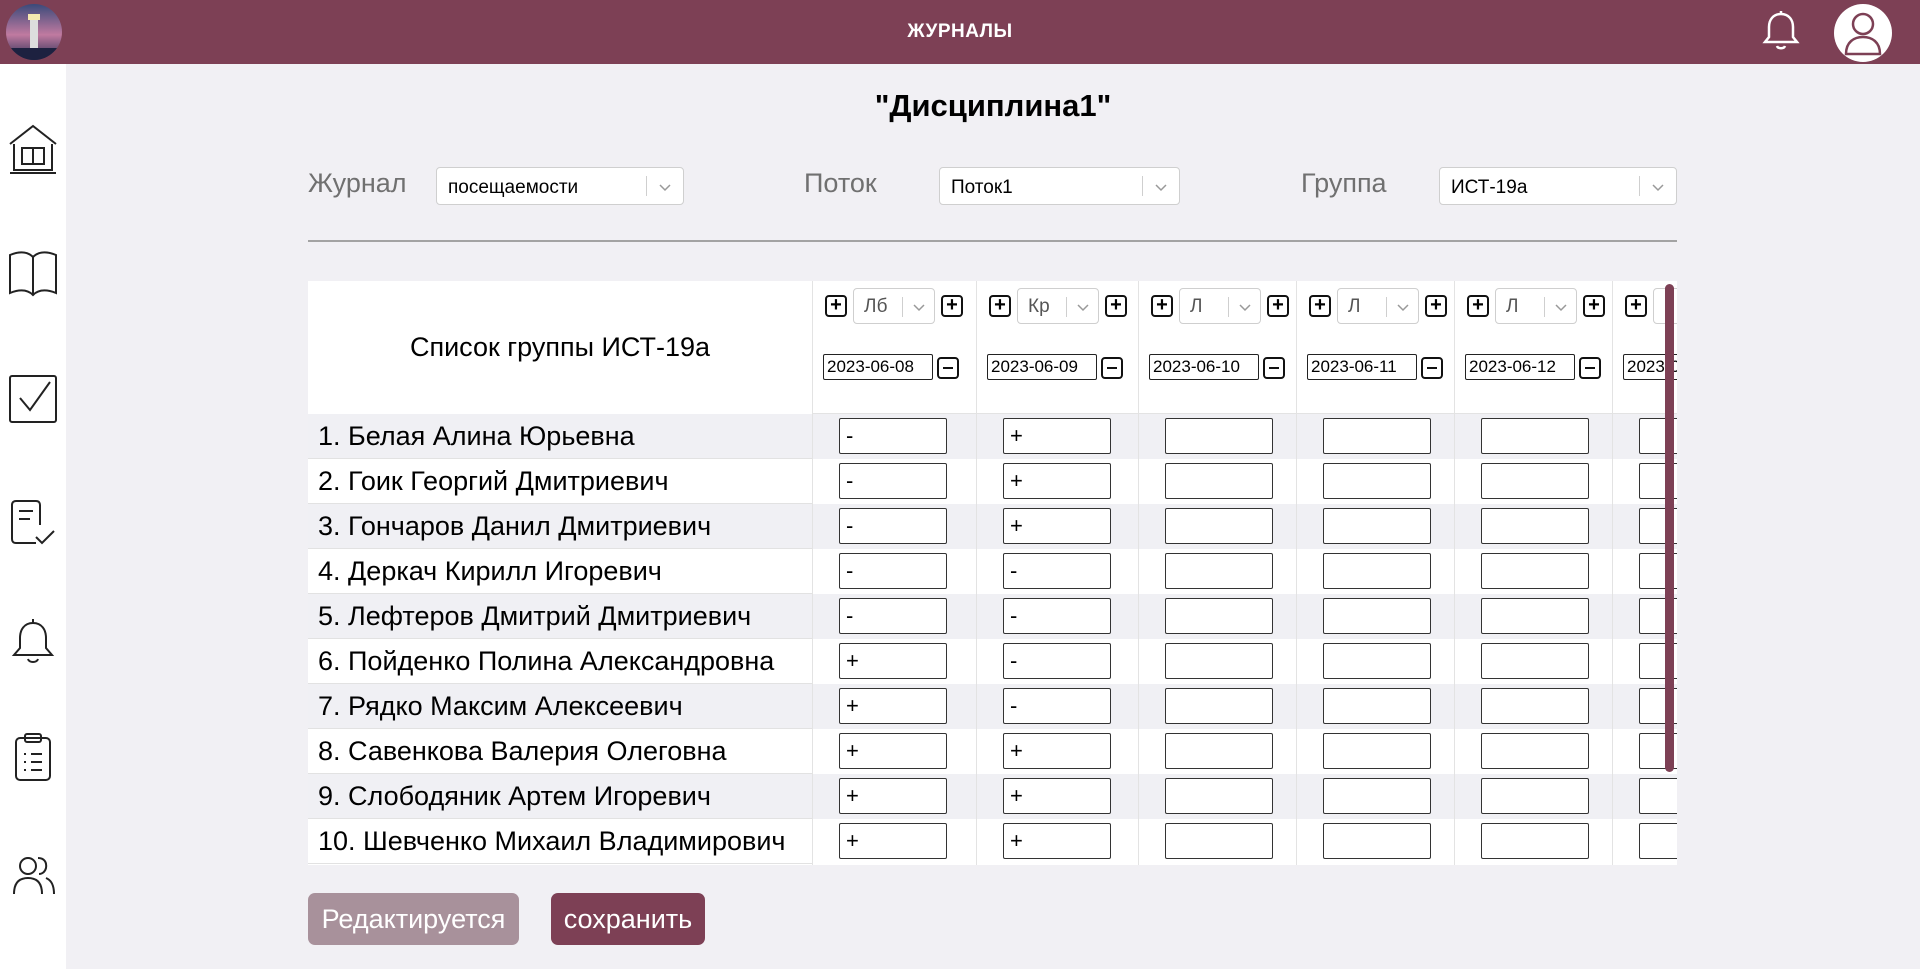  Describe the element at coordinates (33, 399) in the screenshot. I see `checkbox-icon` at that location.